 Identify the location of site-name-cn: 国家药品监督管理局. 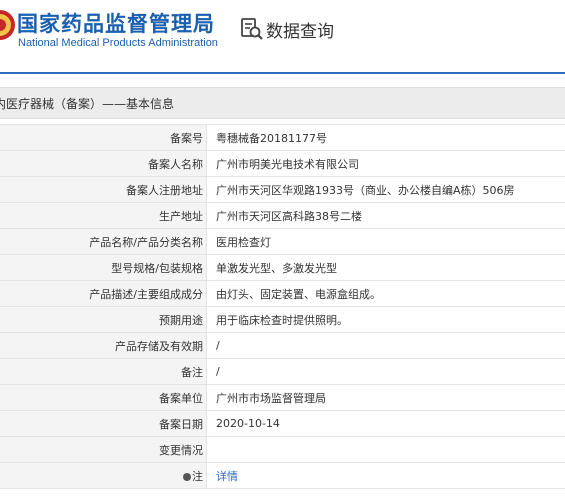
(116, 23).